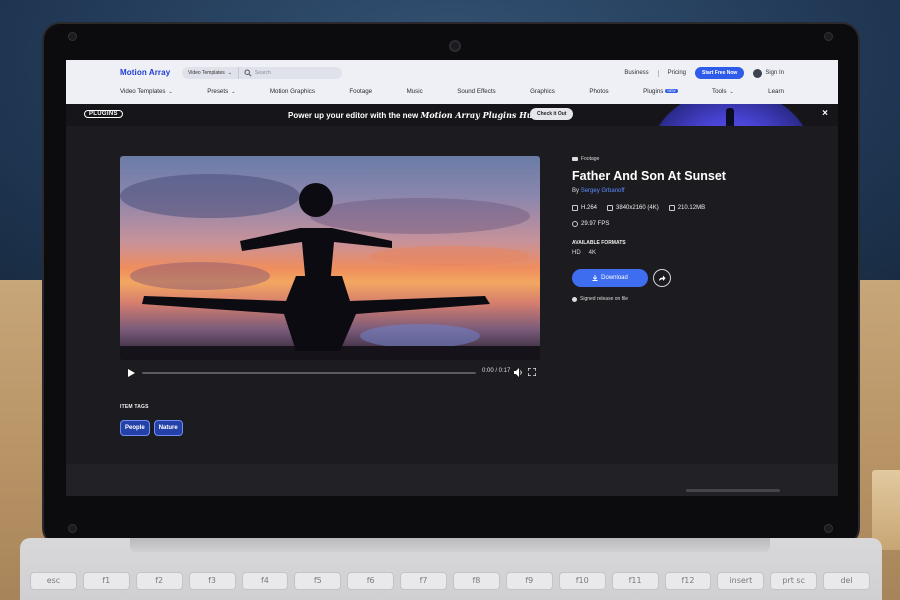 Image resolution: width=900 pixels, height=600 pixels. What do you see at coordinates (496, 371) in the screenshot?
I see `video-time: 0:00 / 0:17` at bounding box center [496, 371].